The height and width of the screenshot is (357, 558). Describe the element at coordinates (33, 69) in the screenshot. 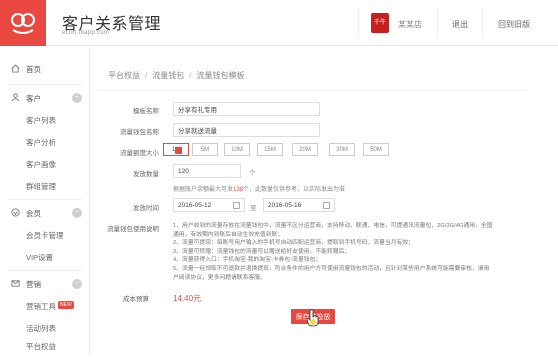

I see `sidebar-item-label: 首页` at that location.